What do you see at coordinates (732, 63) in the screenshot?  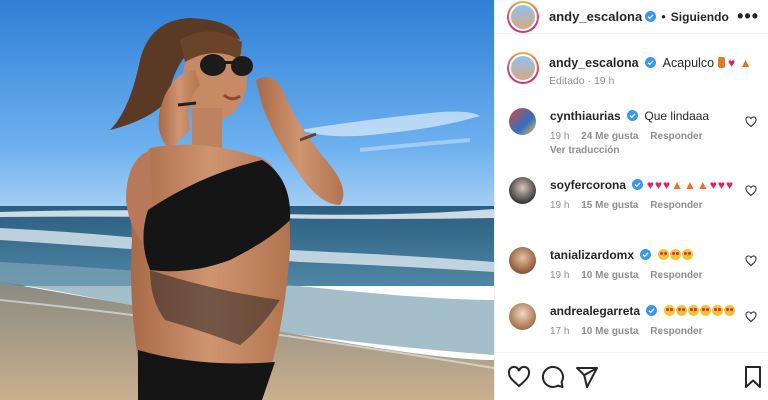 I see `red-heart-emoji: ♥` at bounding box center [732, 63].